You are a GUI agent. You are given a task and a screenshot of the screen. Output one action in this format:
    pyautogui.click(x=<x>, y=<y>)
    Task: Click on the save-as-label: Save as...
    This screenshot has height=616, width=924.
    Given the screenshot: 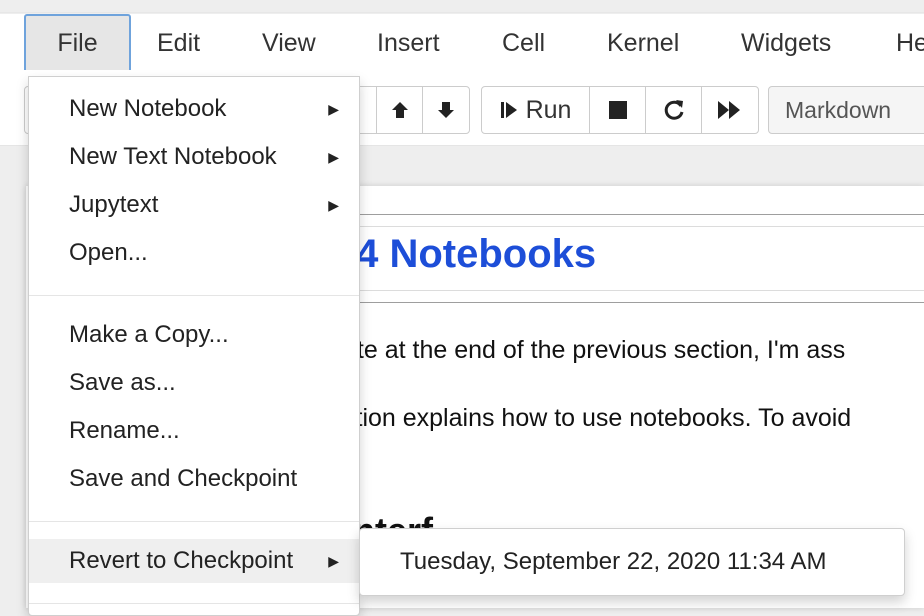 What is the action you would take?
    pyautogui.click(x=122, y=382)
    